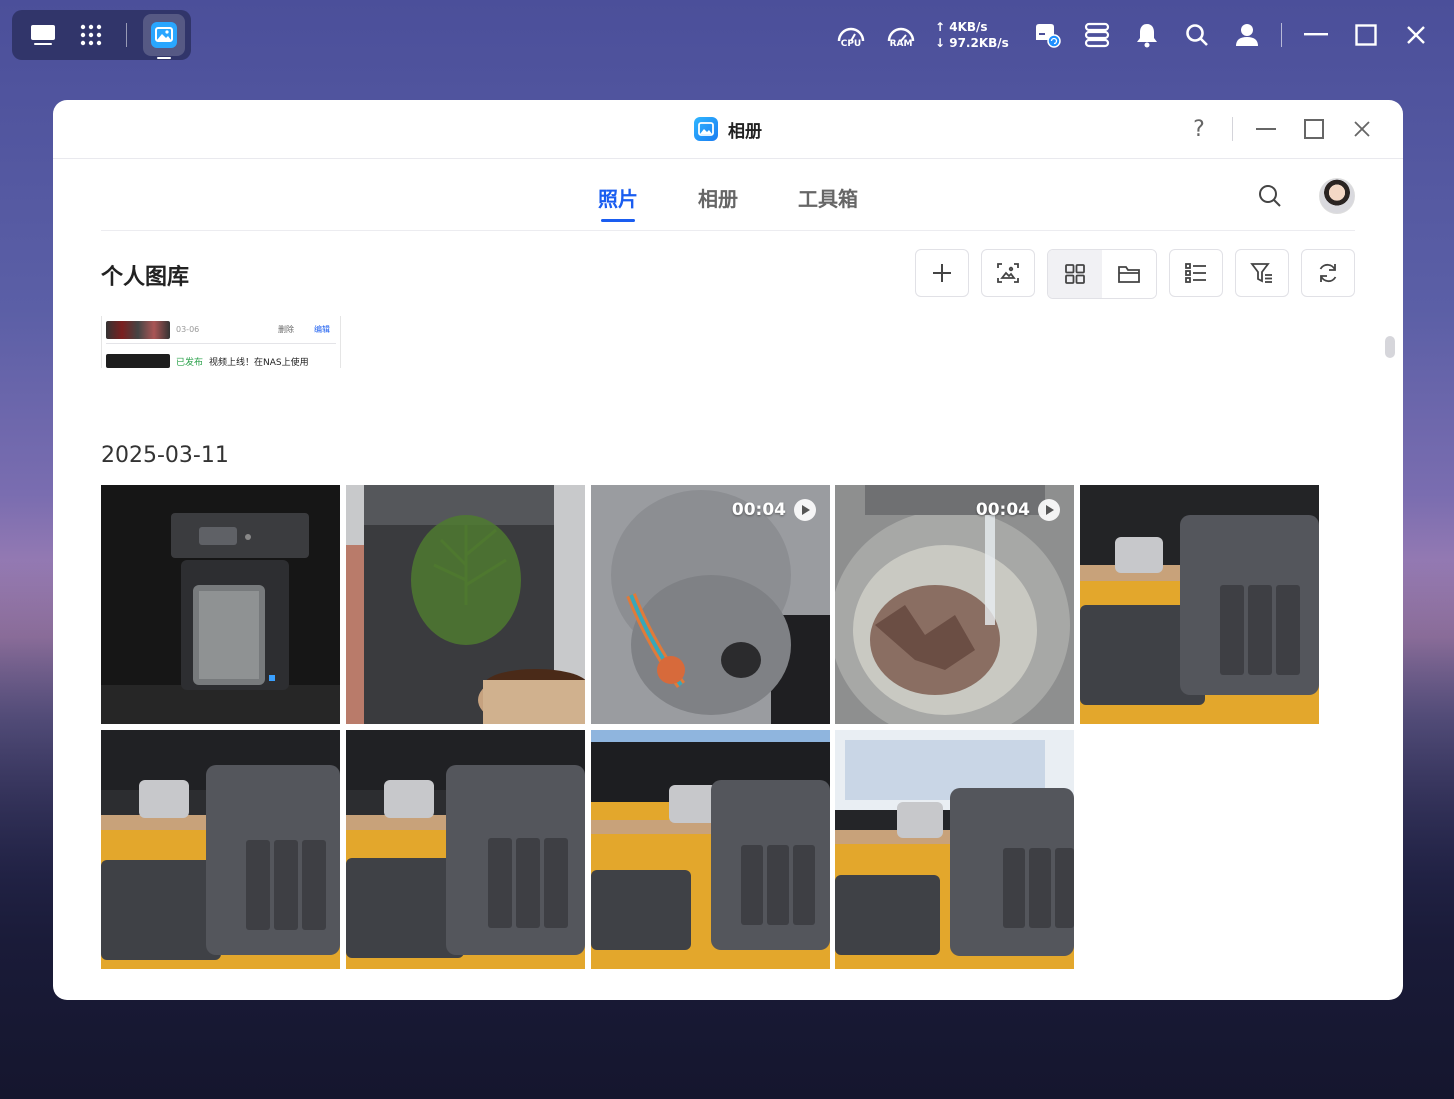 This screenshot has height=1099, width=1454. Describe the element at coordinates (1416, 35) in the screenshot. I see `desktop-close-icon` at that location.